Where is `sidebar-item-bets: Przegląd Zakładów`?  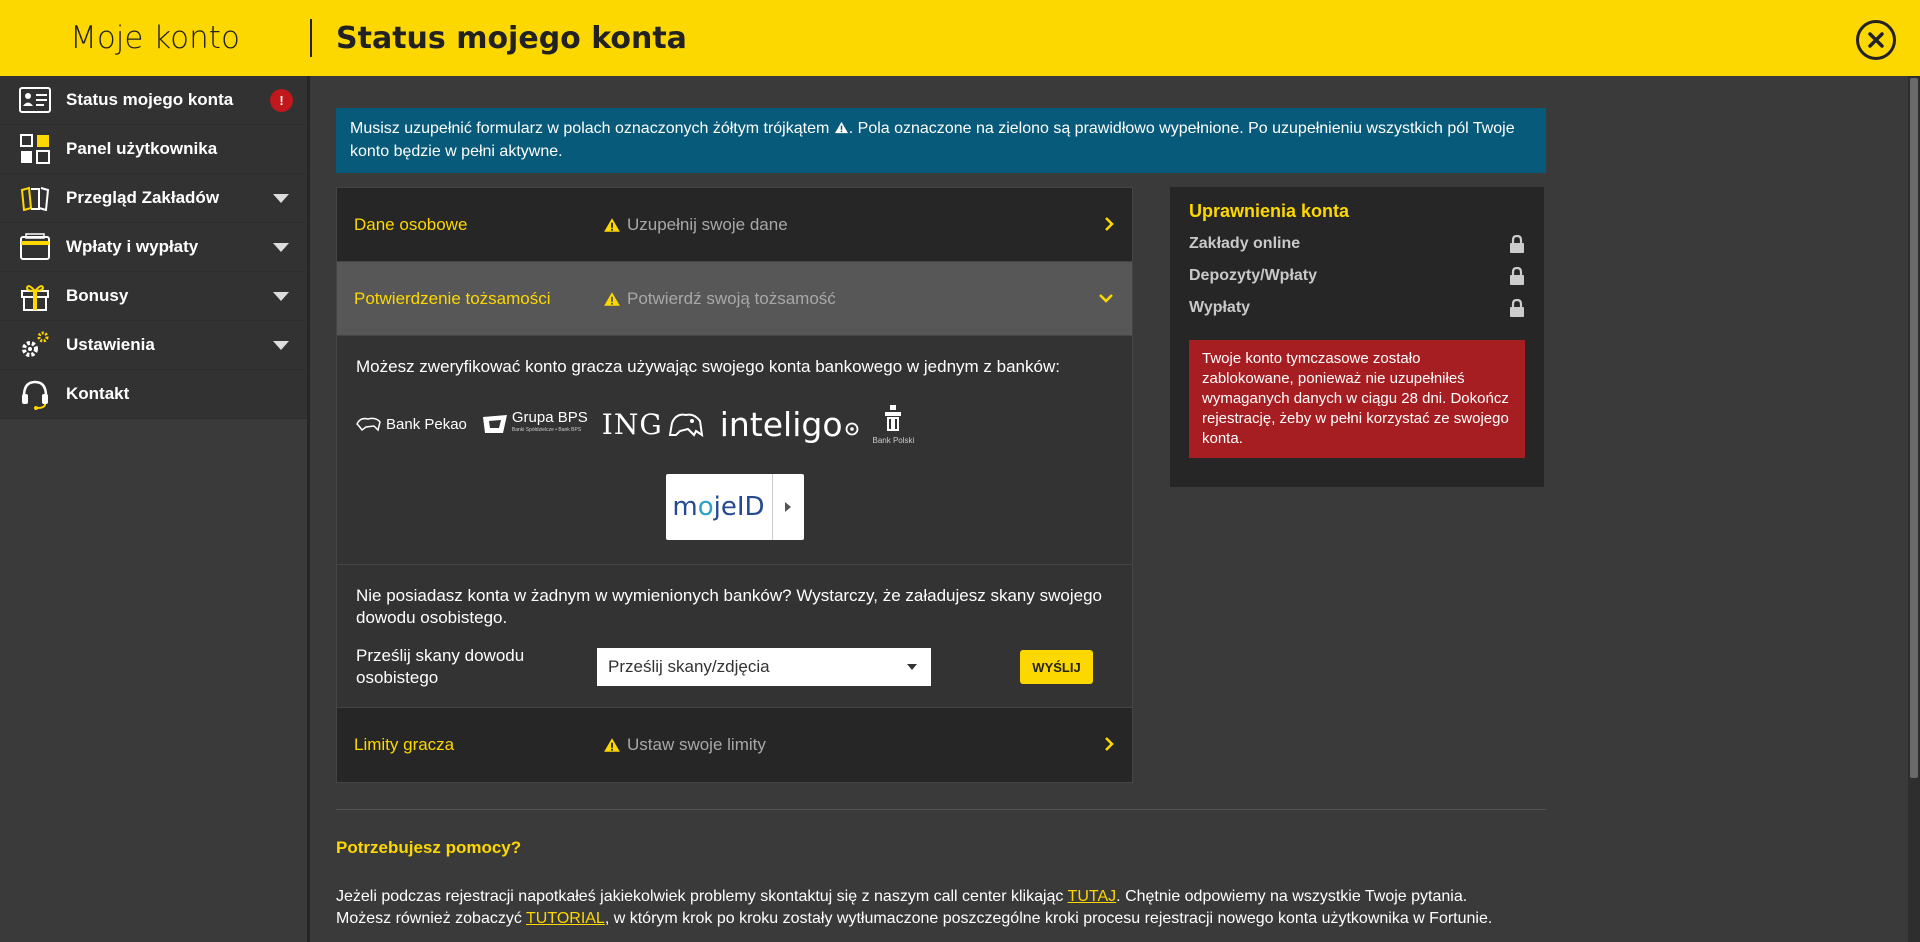 sidebar-item-bets: Przegląd Zakładów is located at coordinates (153, 198).